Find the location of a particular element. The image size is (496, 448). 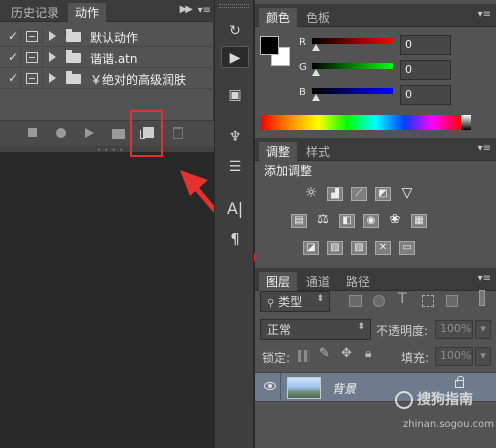

threshold-icon: ▨ is located at coordinates (359, 248).